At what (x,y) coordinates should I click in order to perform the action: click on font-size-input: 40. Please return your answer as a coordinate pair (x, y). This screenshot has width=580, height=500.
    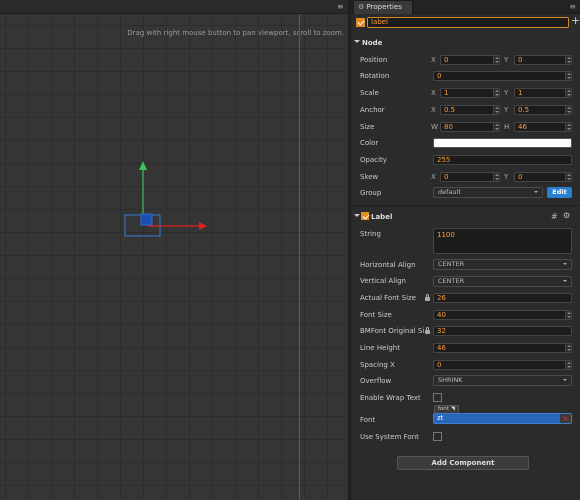
    Looking at the image, I should click on (502, 315).